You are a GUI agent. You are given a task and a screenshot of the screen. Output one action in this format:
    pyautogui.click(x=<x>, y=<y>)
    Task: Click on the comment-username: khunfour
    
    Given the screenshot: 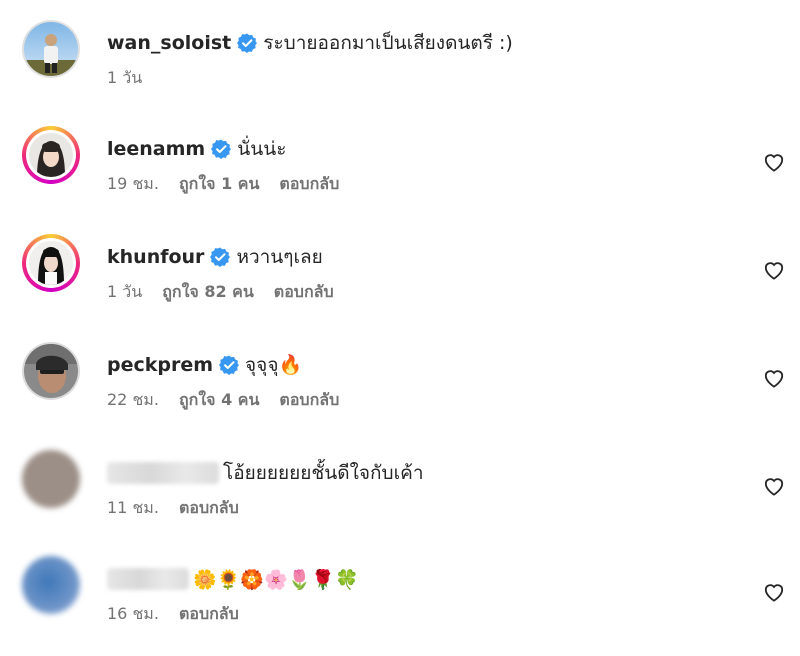 What is the action you would take?
    pyautogui.click(x=155, y=257)
    